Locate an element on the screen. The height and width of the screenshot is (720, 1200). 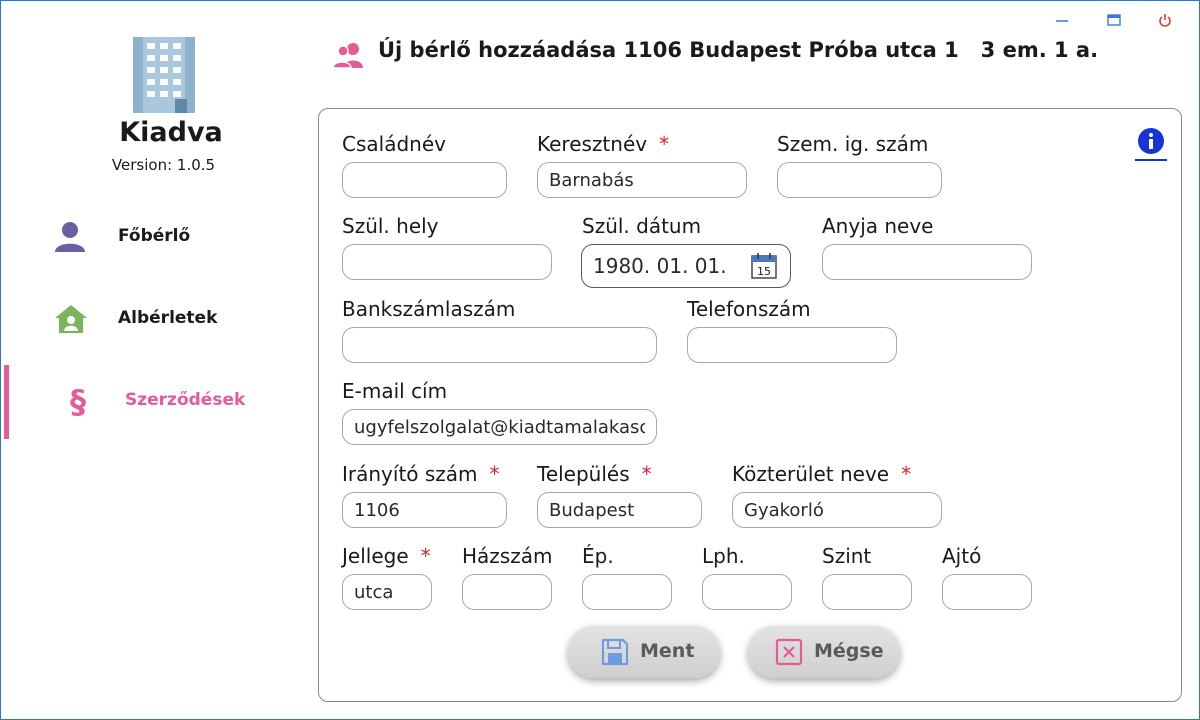
minimize-icon is located at coordinates (1062, 21).